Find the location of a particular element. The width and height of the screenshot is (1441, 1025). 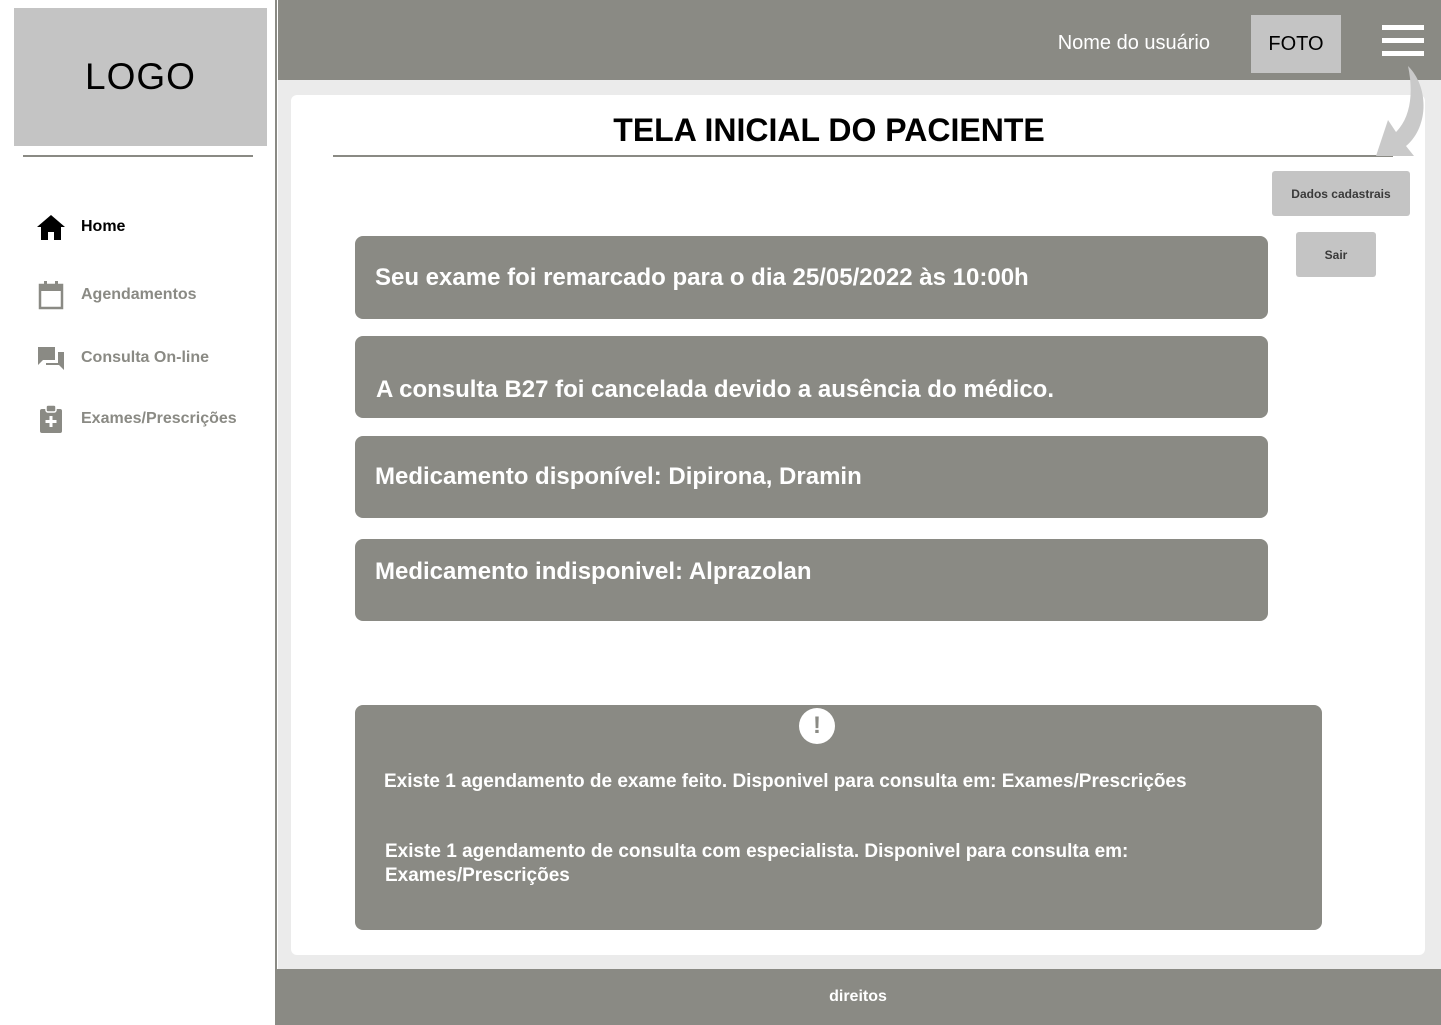

logo: LOGO is located at coordinates (140, 77).